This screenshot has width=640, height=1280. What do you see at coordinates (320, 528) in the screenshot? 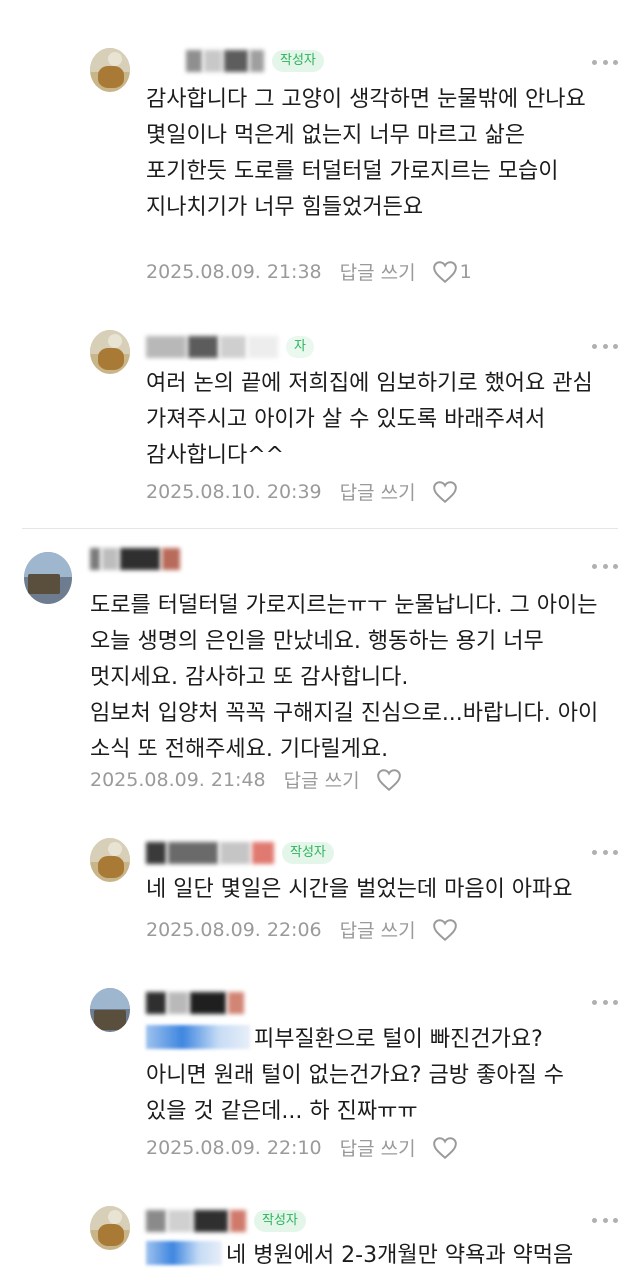
I see `divider` at bounding box center [320, 528].